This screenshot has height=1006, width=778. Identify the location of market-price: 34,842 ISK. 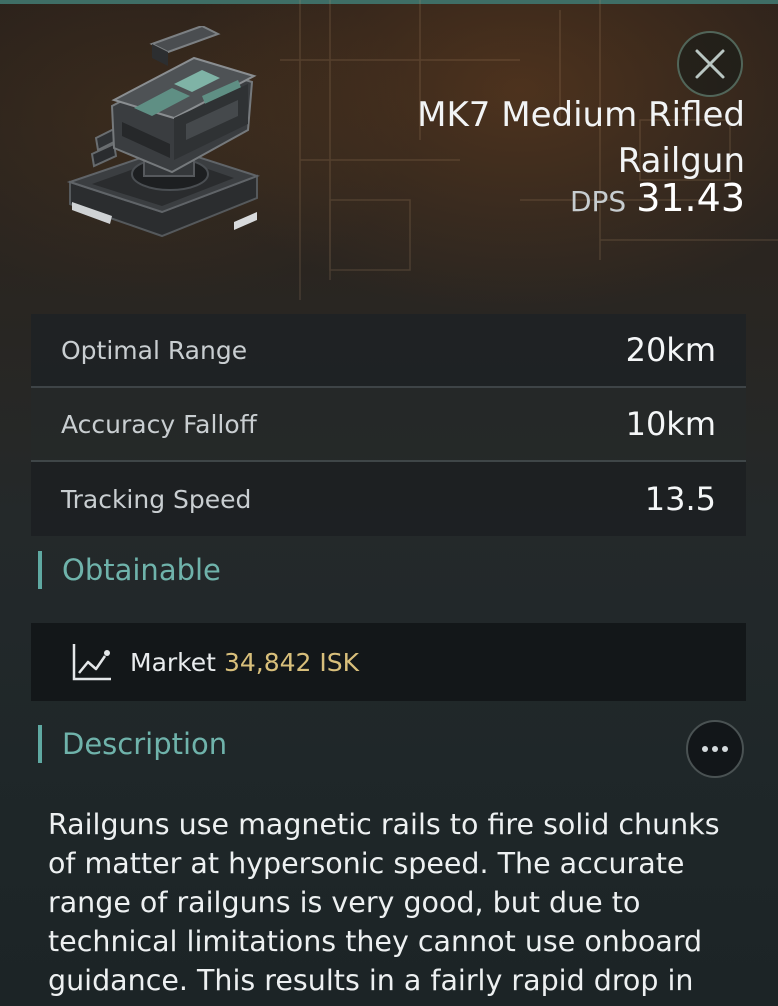
(291, 662).